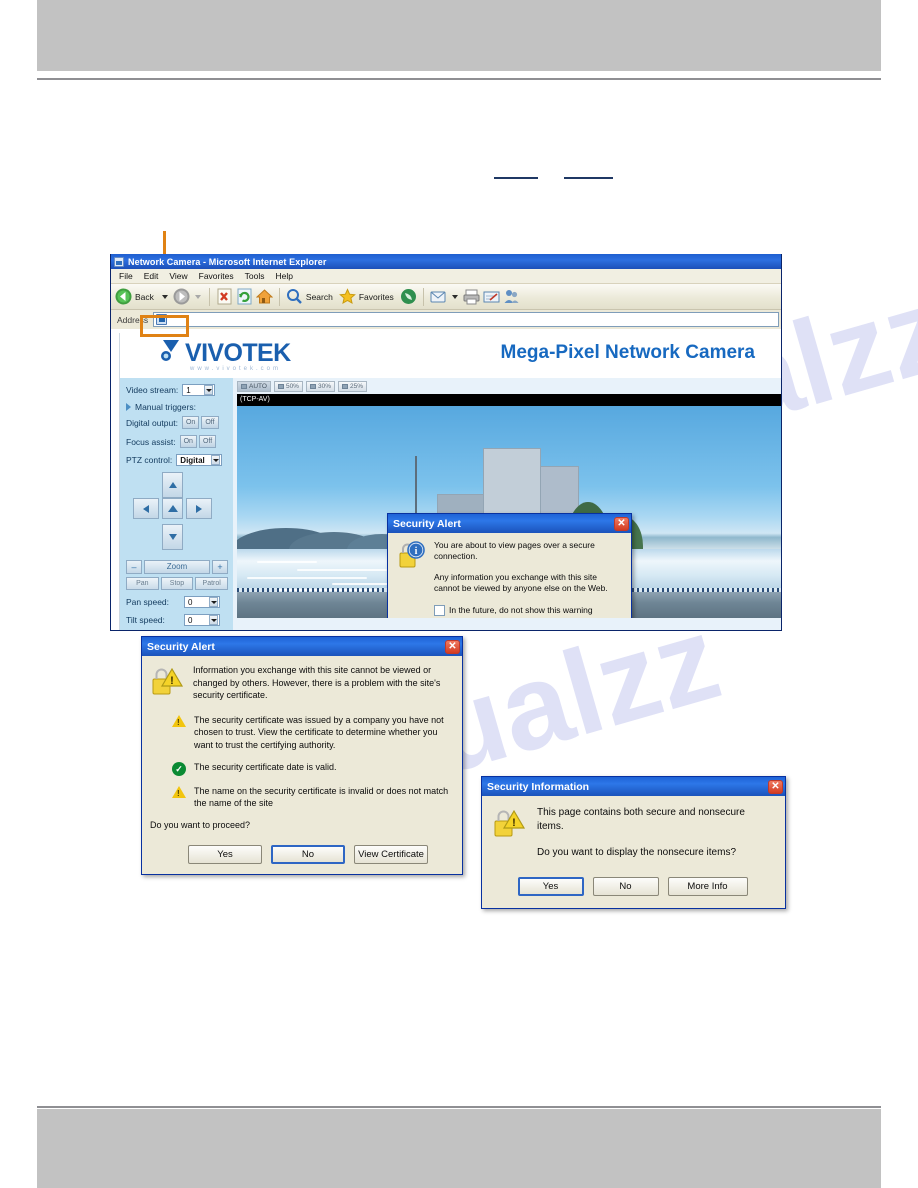  Describe the element at coordinates (202, 602) in the screenshot. I see `pan-speed-select: 0` at that location.